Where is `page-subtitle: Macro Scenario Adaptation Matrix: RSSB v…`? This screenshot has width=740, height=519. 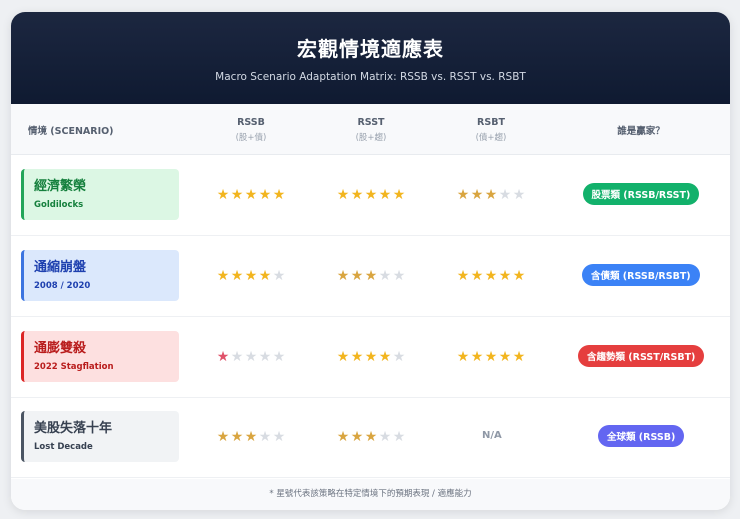 page-subtitle: Macro Scenario Adaptation Matrix: RSSB v… is located at coordinates (370, 77).